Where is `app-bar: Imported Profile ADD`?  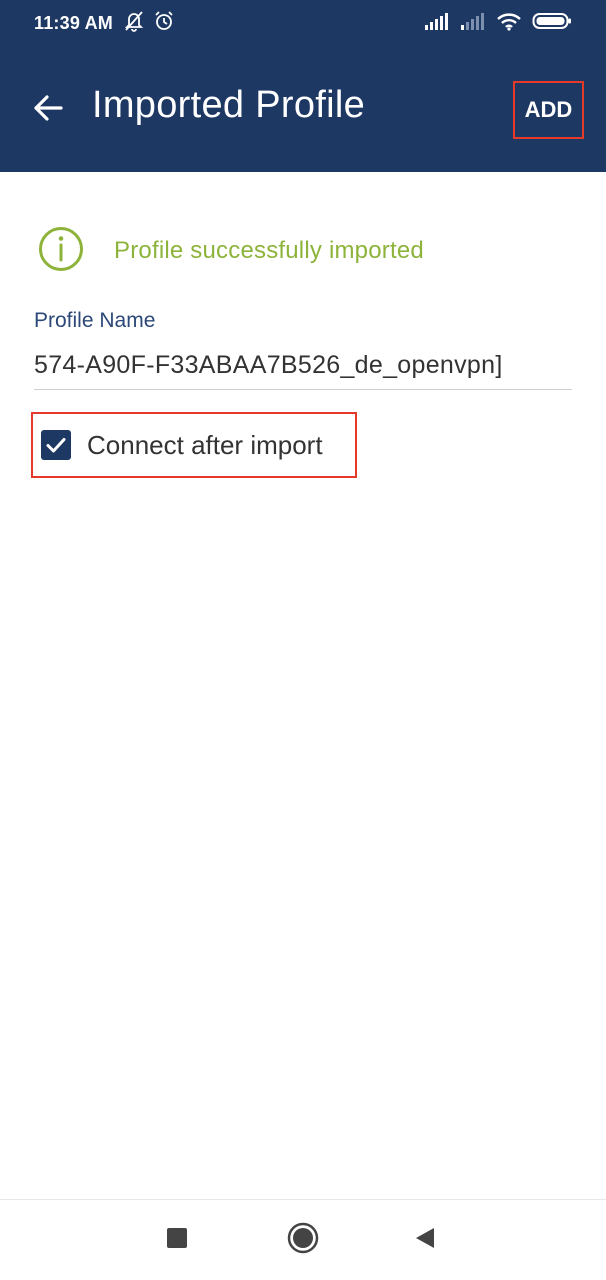 app-bar: Imported Profile ADD is located at coordinates (303, 109).